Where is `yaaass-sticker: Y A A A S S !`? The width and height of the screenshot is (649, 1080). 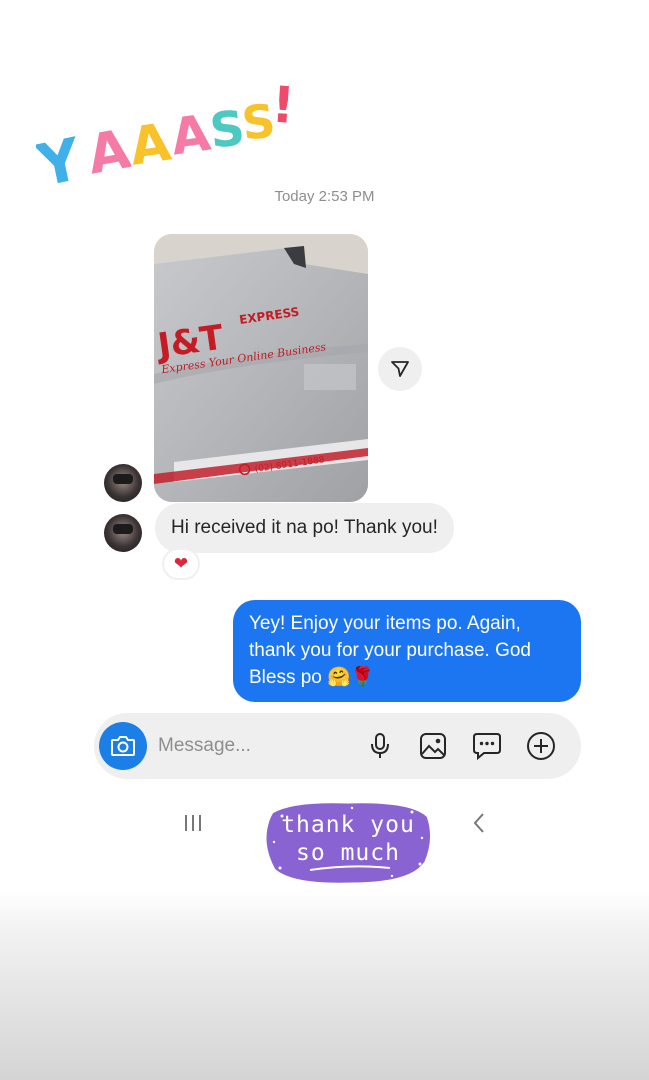
yaaass-sticker: Y A A A S S ! is located at coordinates (163, 132).